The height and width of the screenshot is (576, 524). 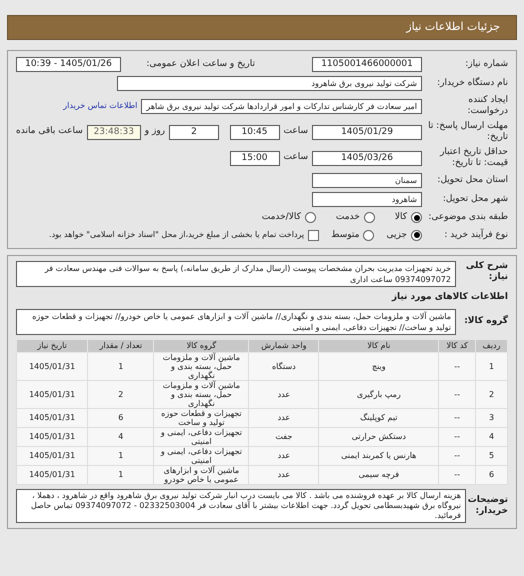 What do you see at coordinates (378, 417) in the screenshot?
I see `table-cell: تیم کوپلینگ` at bounding box center [378, 417].